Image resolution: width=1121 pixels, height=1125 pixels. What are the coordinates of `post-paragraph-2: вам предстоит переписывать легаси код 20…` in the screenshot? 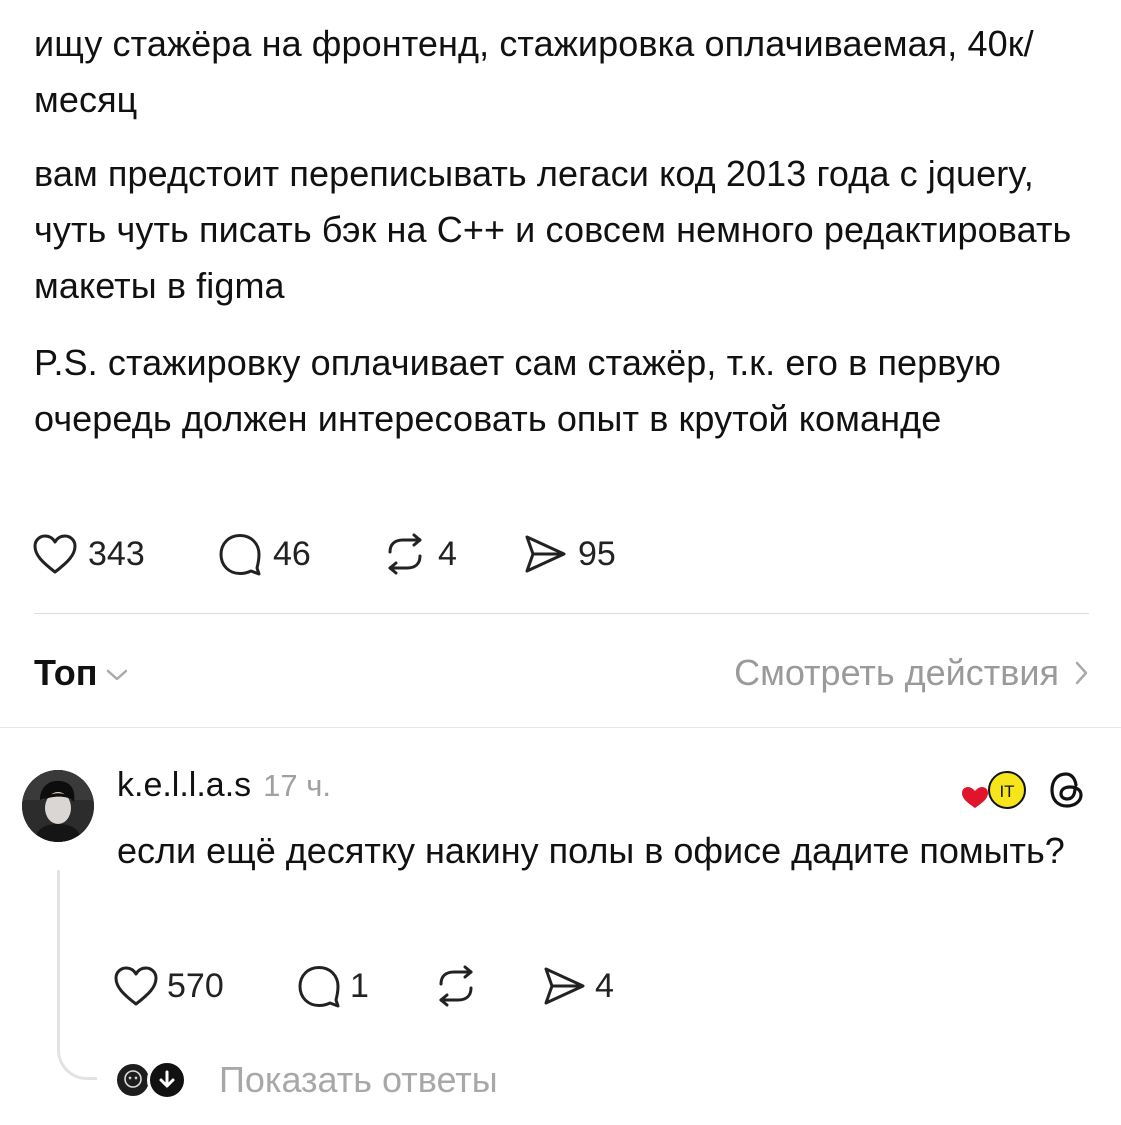 It's located at (553, 229).